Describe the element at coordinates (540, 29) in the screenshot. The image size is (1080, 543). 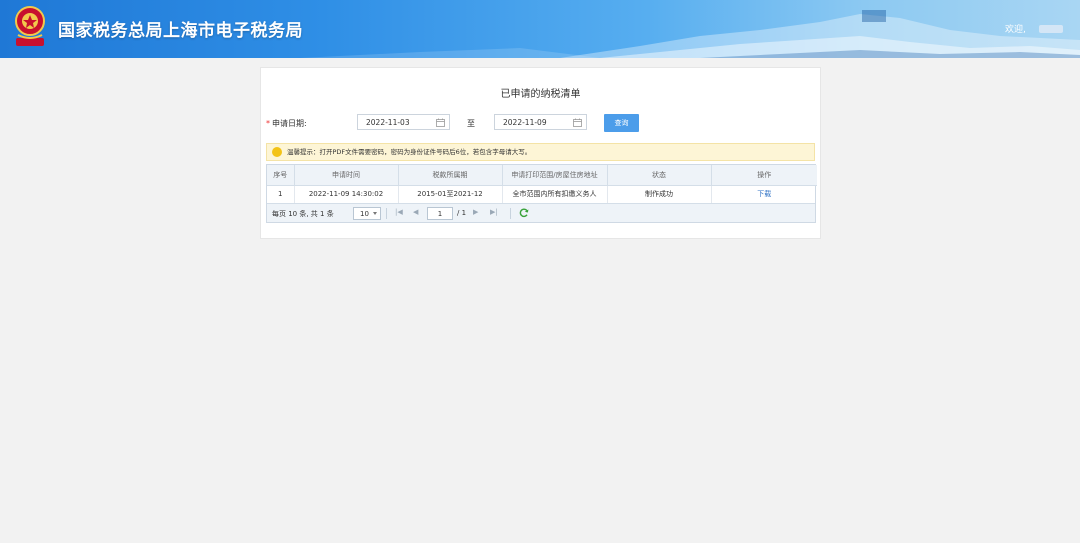
I see `site-header: 国家税务总局上海市电子税务局 欢迎,` at that location.